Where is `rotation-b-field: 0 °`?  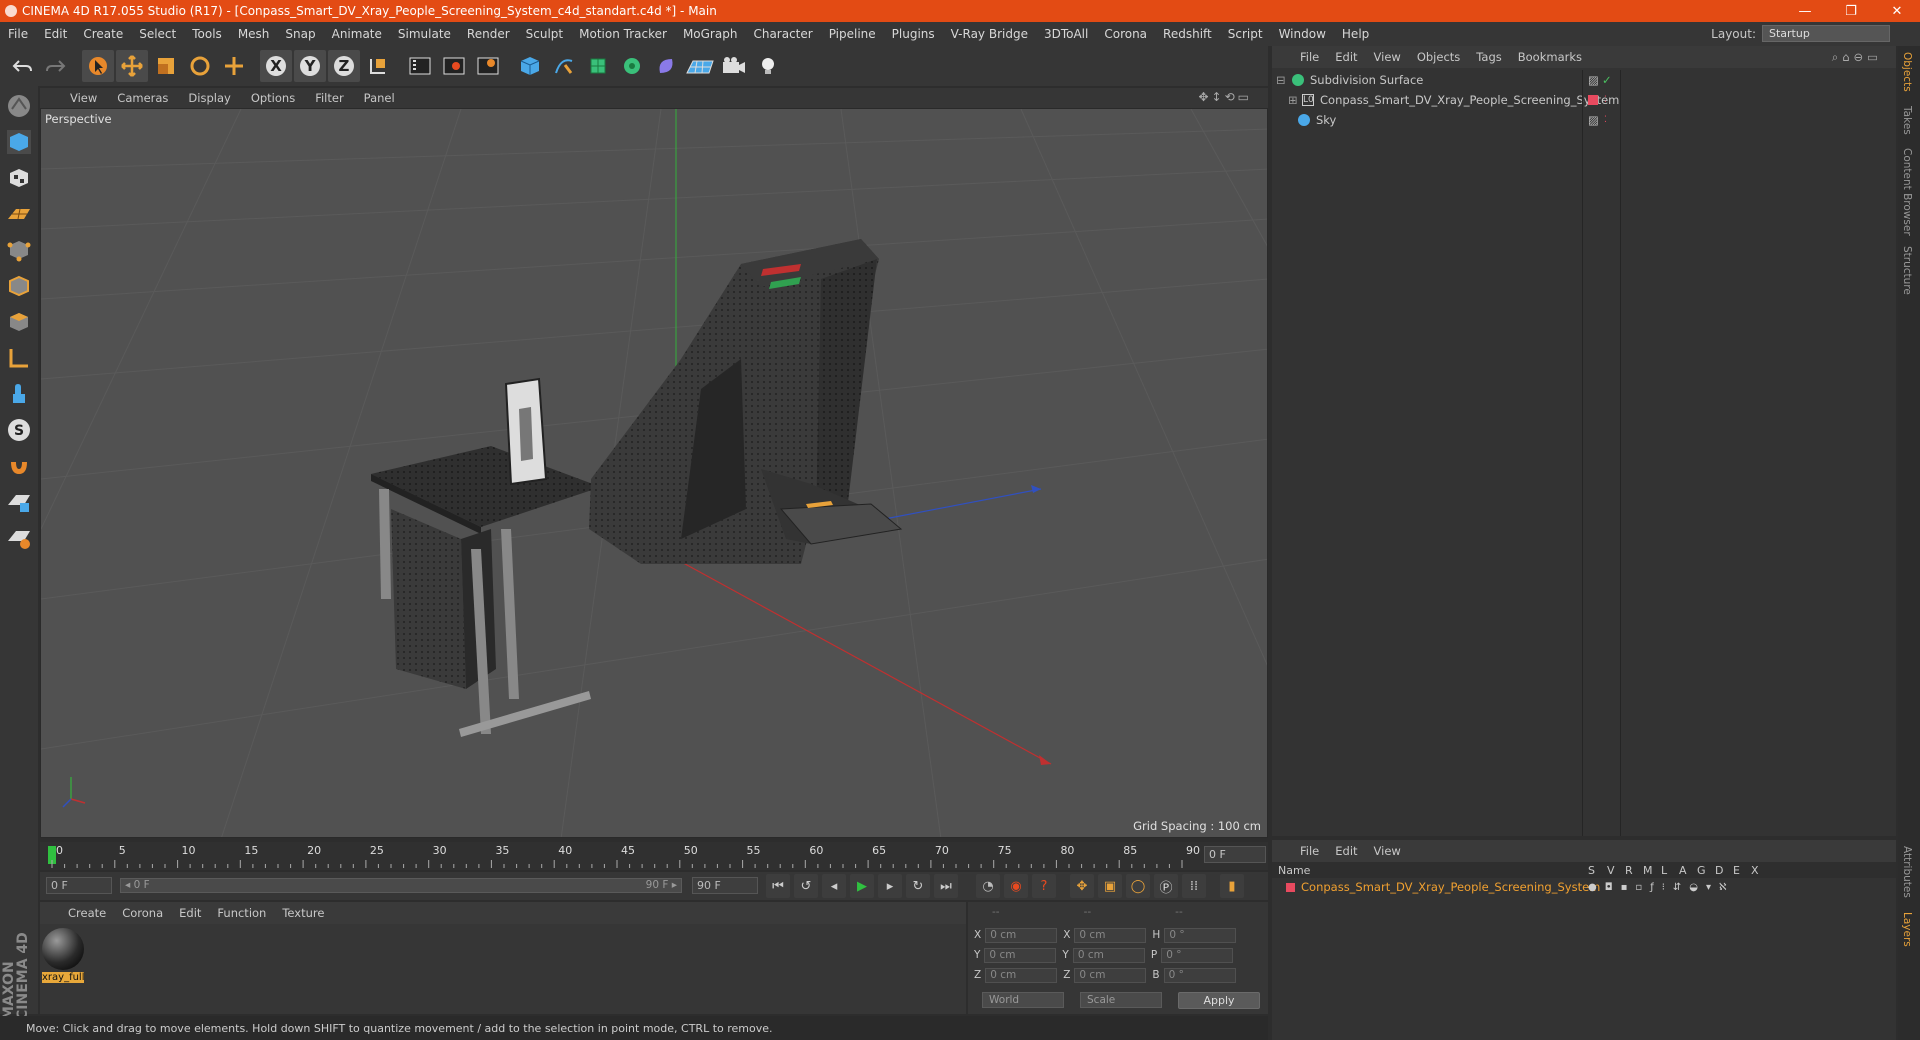
rotation-b-field: 0 ° is located at coordinates (1199, 975).